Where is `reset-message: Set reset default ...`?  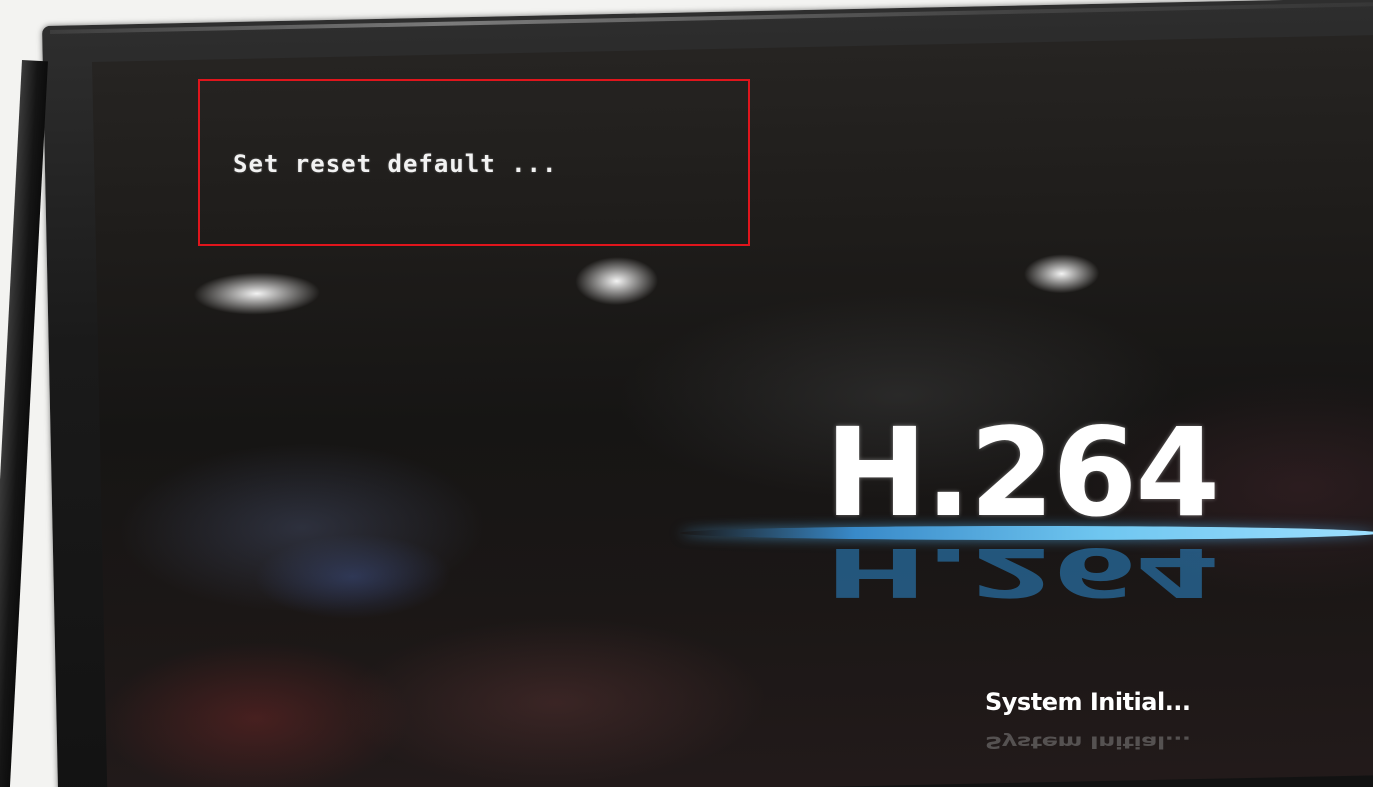
reset-message: Set reset default ... is located at coordinates (395, 164).